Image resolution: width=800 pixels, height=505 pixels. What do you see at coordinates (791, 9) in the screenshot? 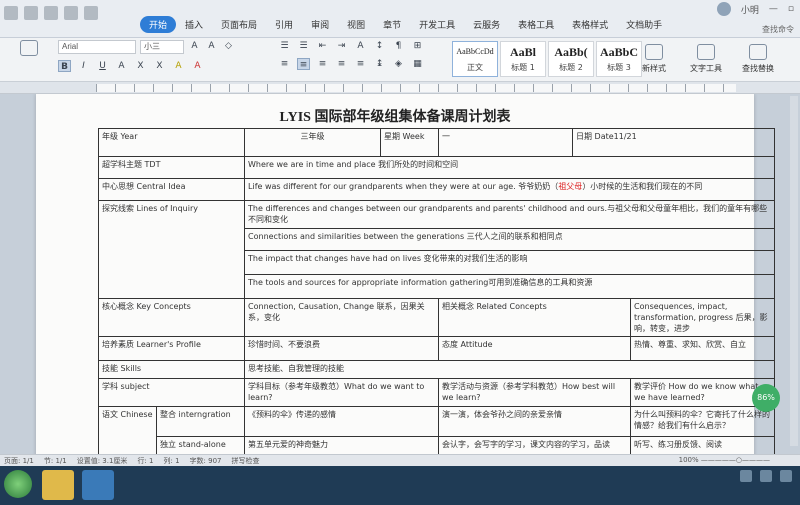
I see `maximize-icon: ▫` at bounding box center [791, 9].